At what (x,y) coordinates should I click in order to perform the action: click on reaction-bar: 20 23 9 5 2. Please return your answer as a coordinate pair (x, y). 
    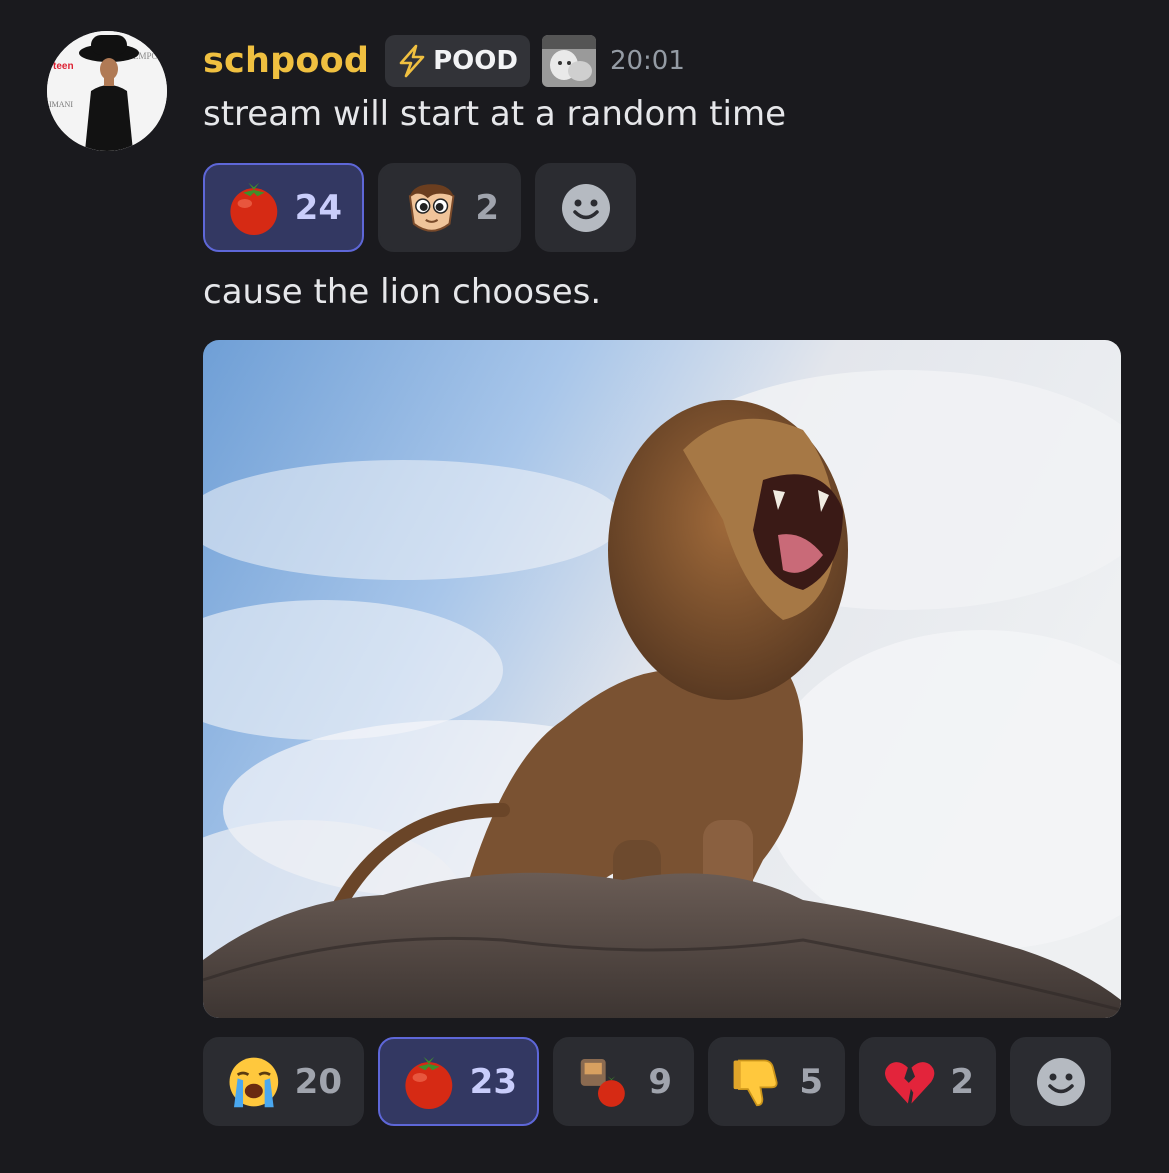
    Looking at the image, I should click on (657, 1081).